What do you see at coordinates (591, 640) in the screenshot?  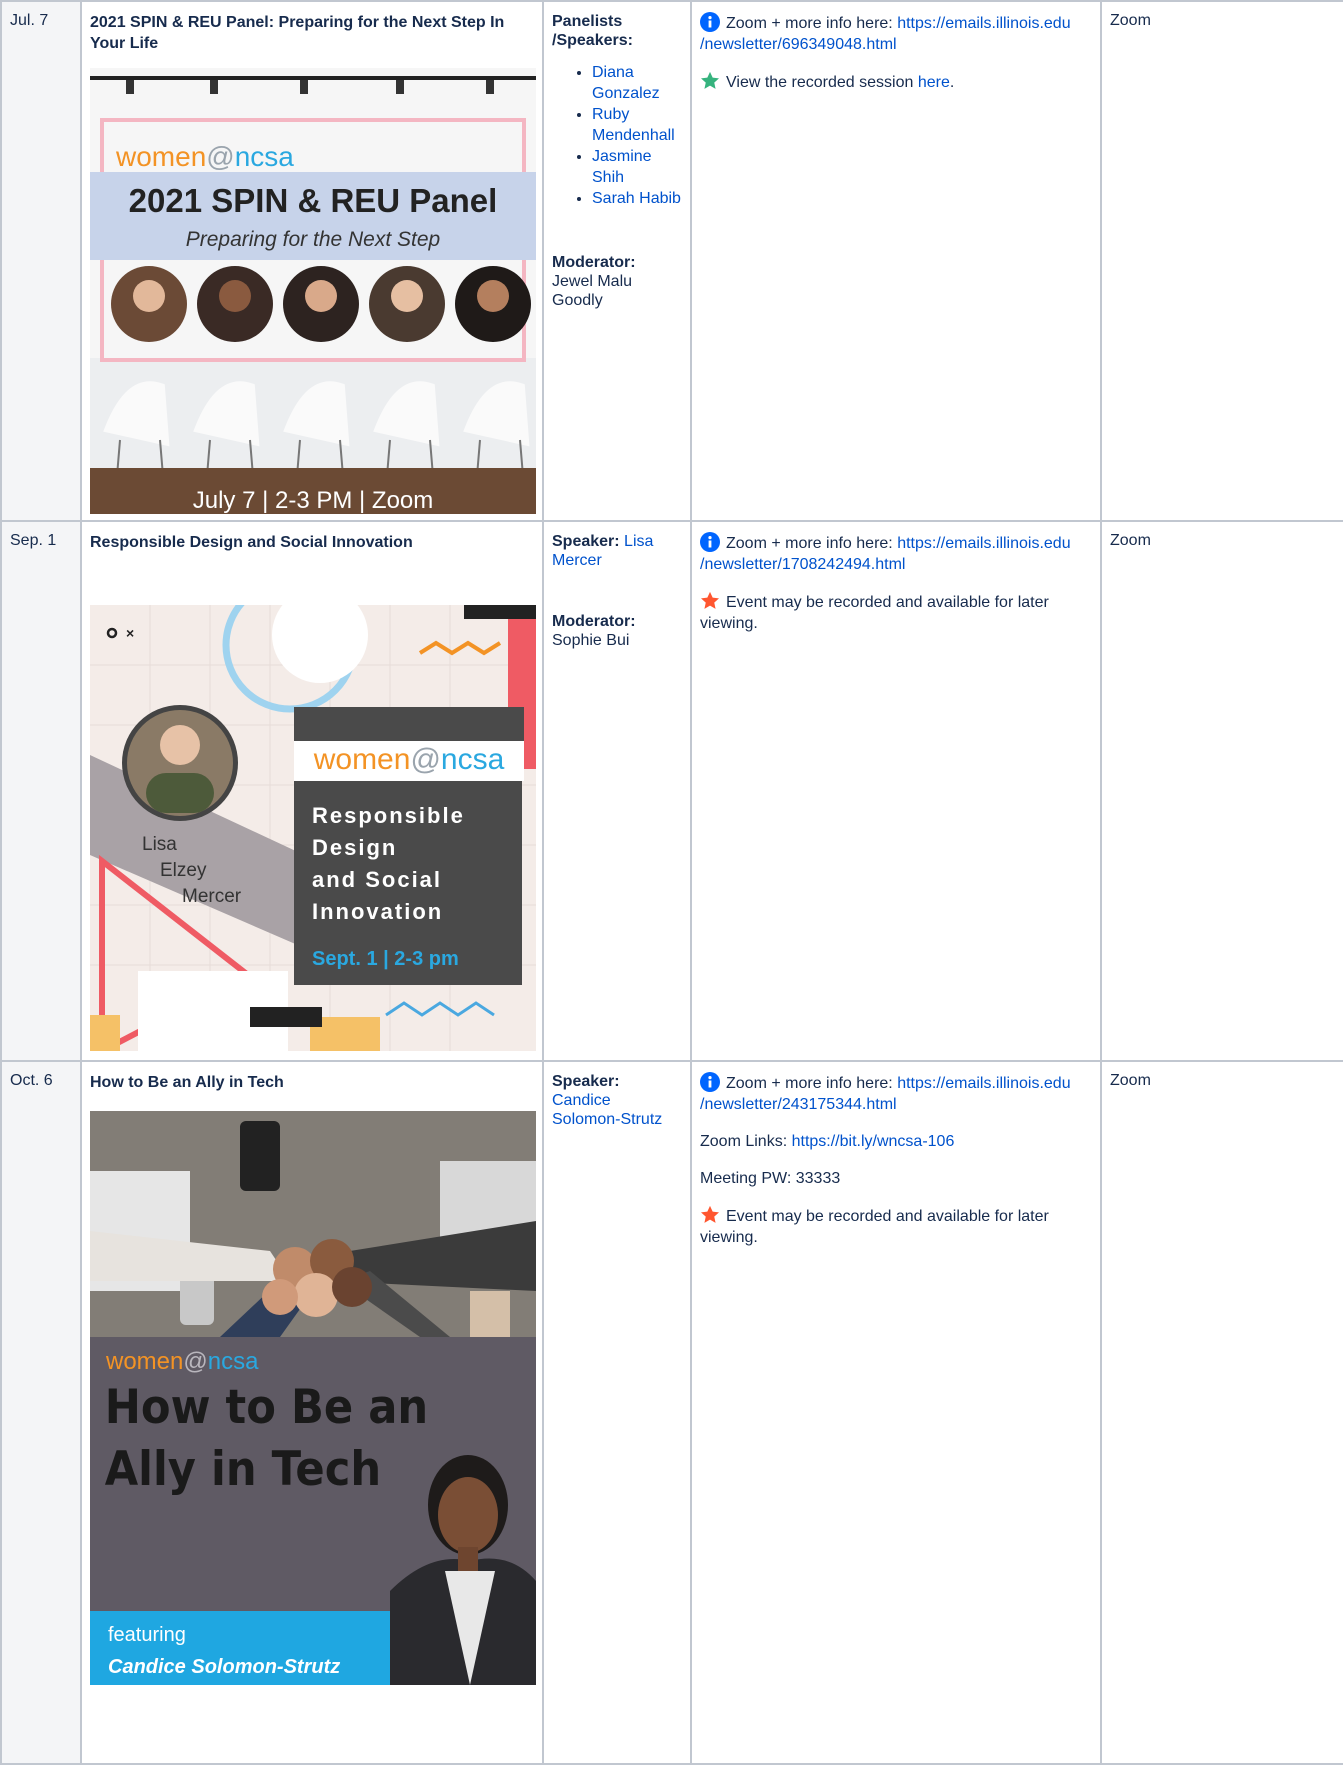 I see `moderator-name: Sophie Bui` at bounding box center [591, 640].